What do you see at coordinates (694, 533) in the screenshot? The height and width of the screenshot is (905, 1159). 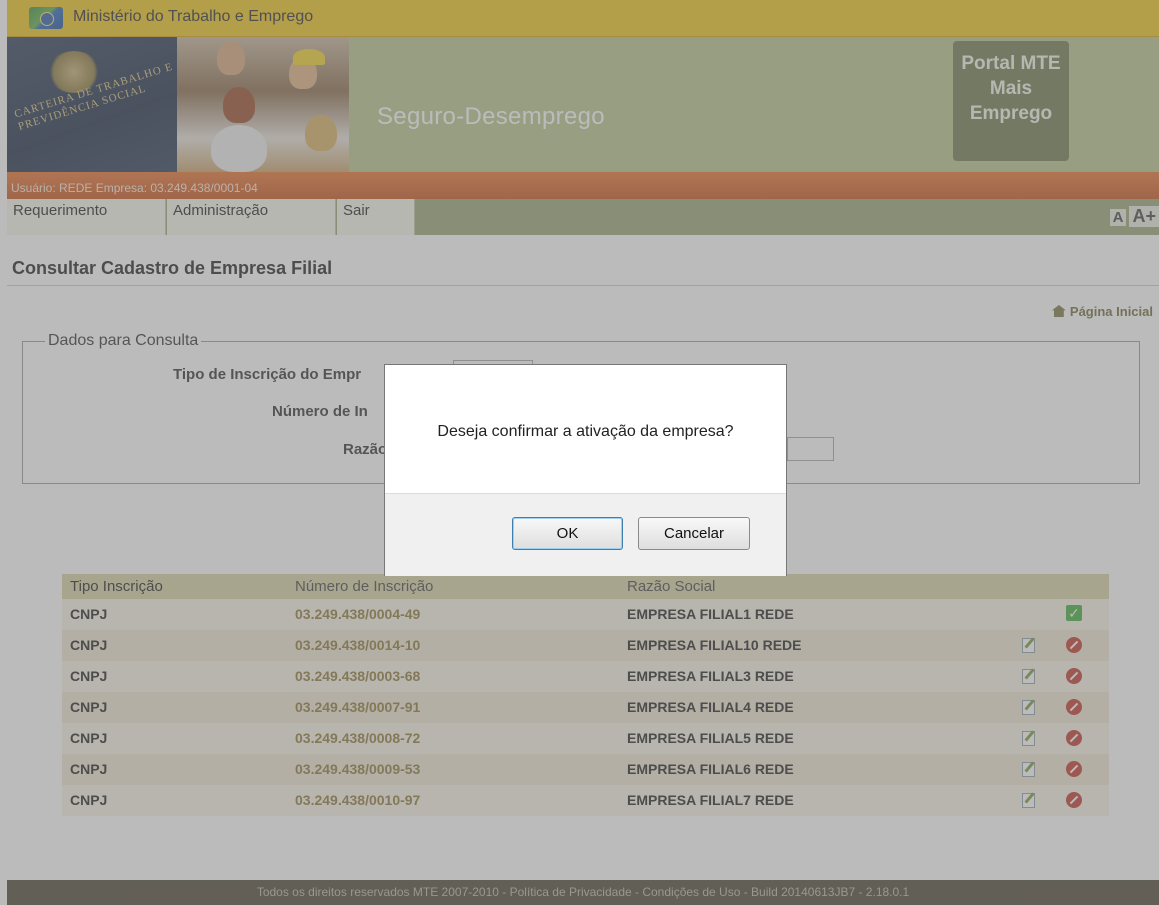 I see `cancel-button: Cancelar` at bounding box center [694, 533].